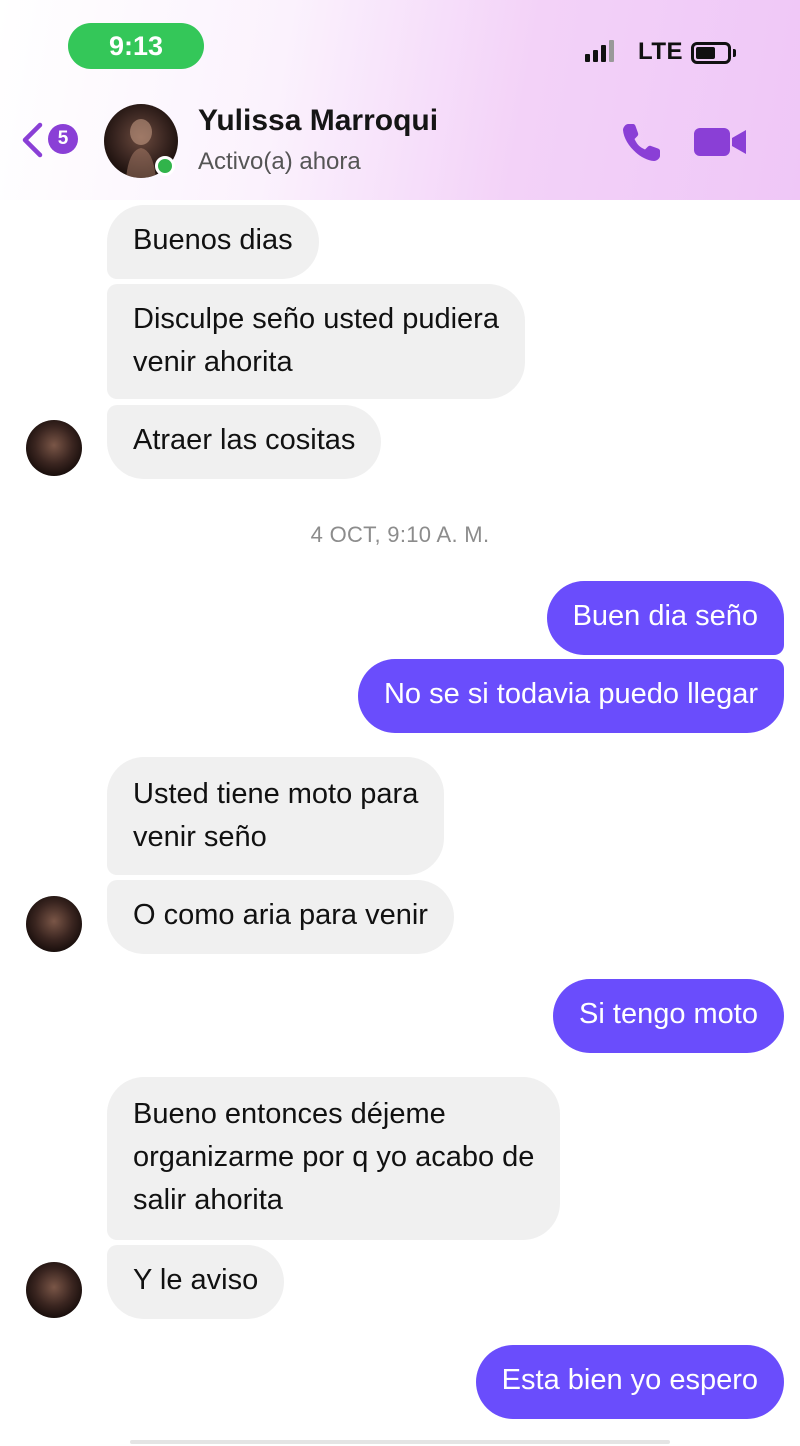  Describe the element at coordinates (208, 1200) in the screenshot. I see `message-text-line: salir ahorita` at that location.